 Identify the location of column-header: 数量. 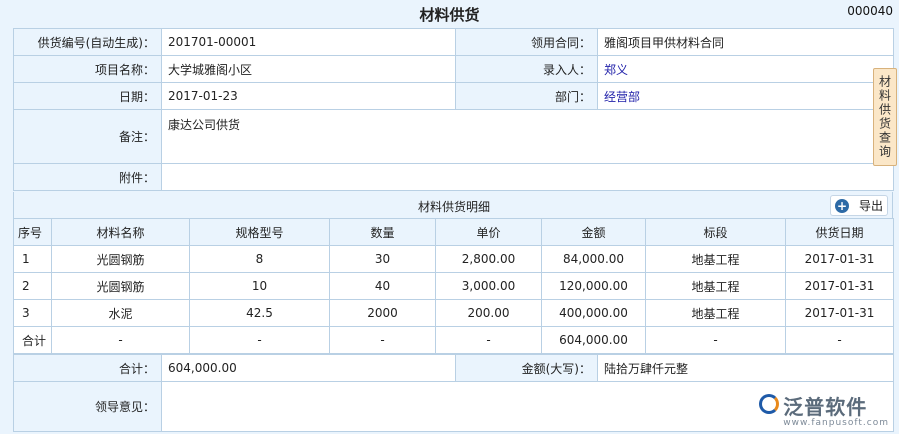
(382, 232).